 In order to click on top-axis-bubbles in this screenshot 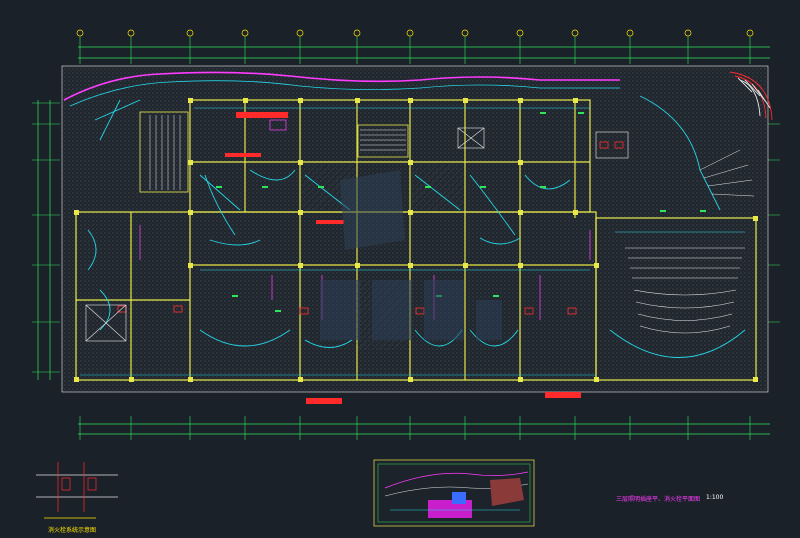, I will do `click(415, 33)`.